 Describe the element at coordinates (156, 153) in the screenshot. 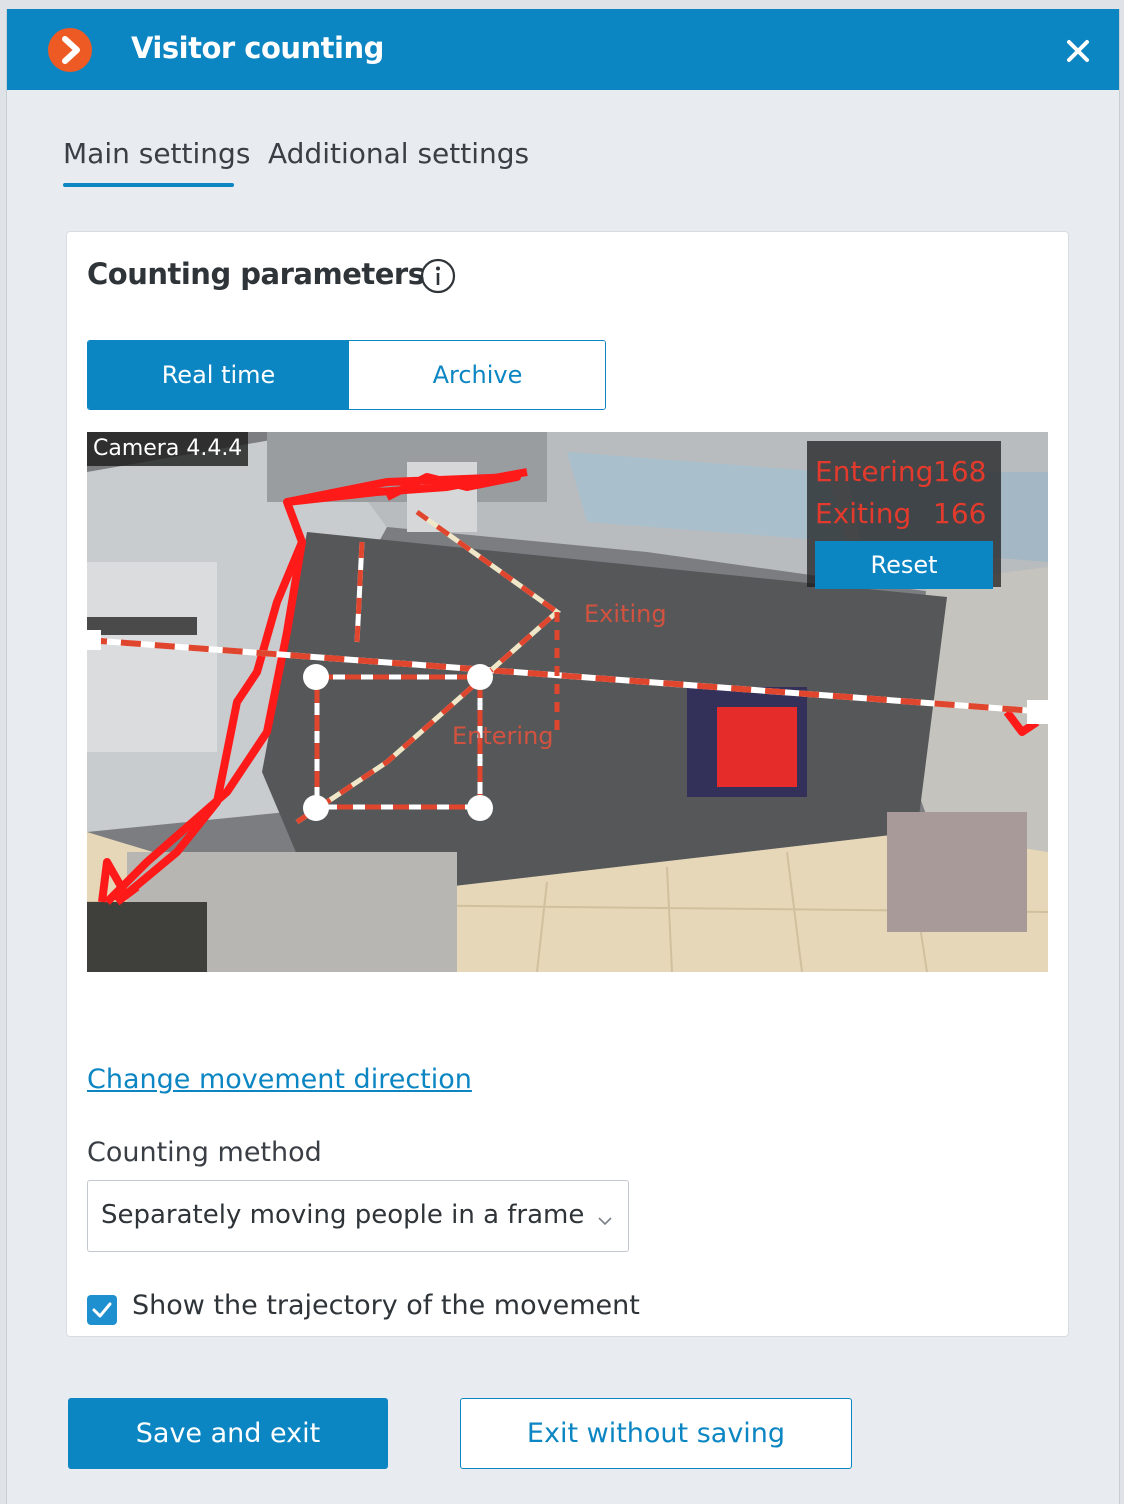

I see `tab-main-settings: Main settings` at that location.